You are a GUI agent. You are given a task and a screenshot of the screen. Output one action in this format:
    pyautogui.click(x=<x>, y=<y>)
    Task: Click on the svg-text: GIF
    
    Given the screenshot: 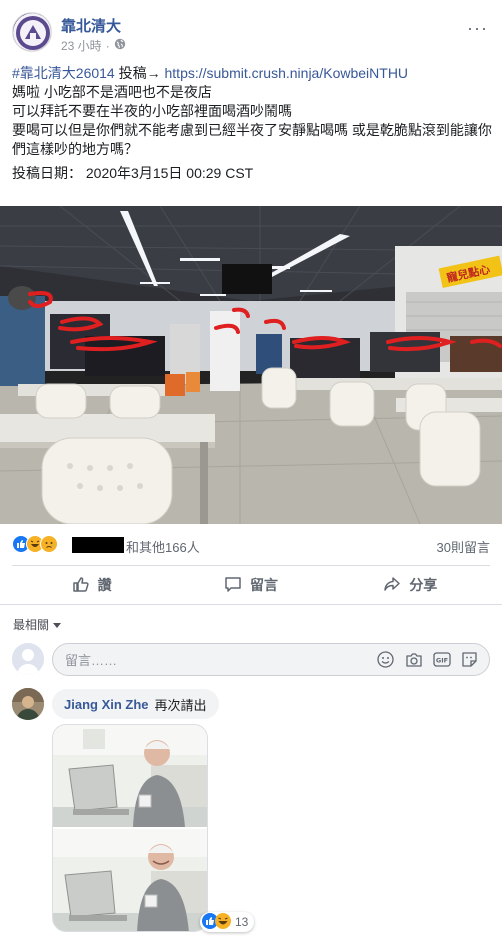 What is the action you would take?
    pyautogui.click(x=441, y=661)
    